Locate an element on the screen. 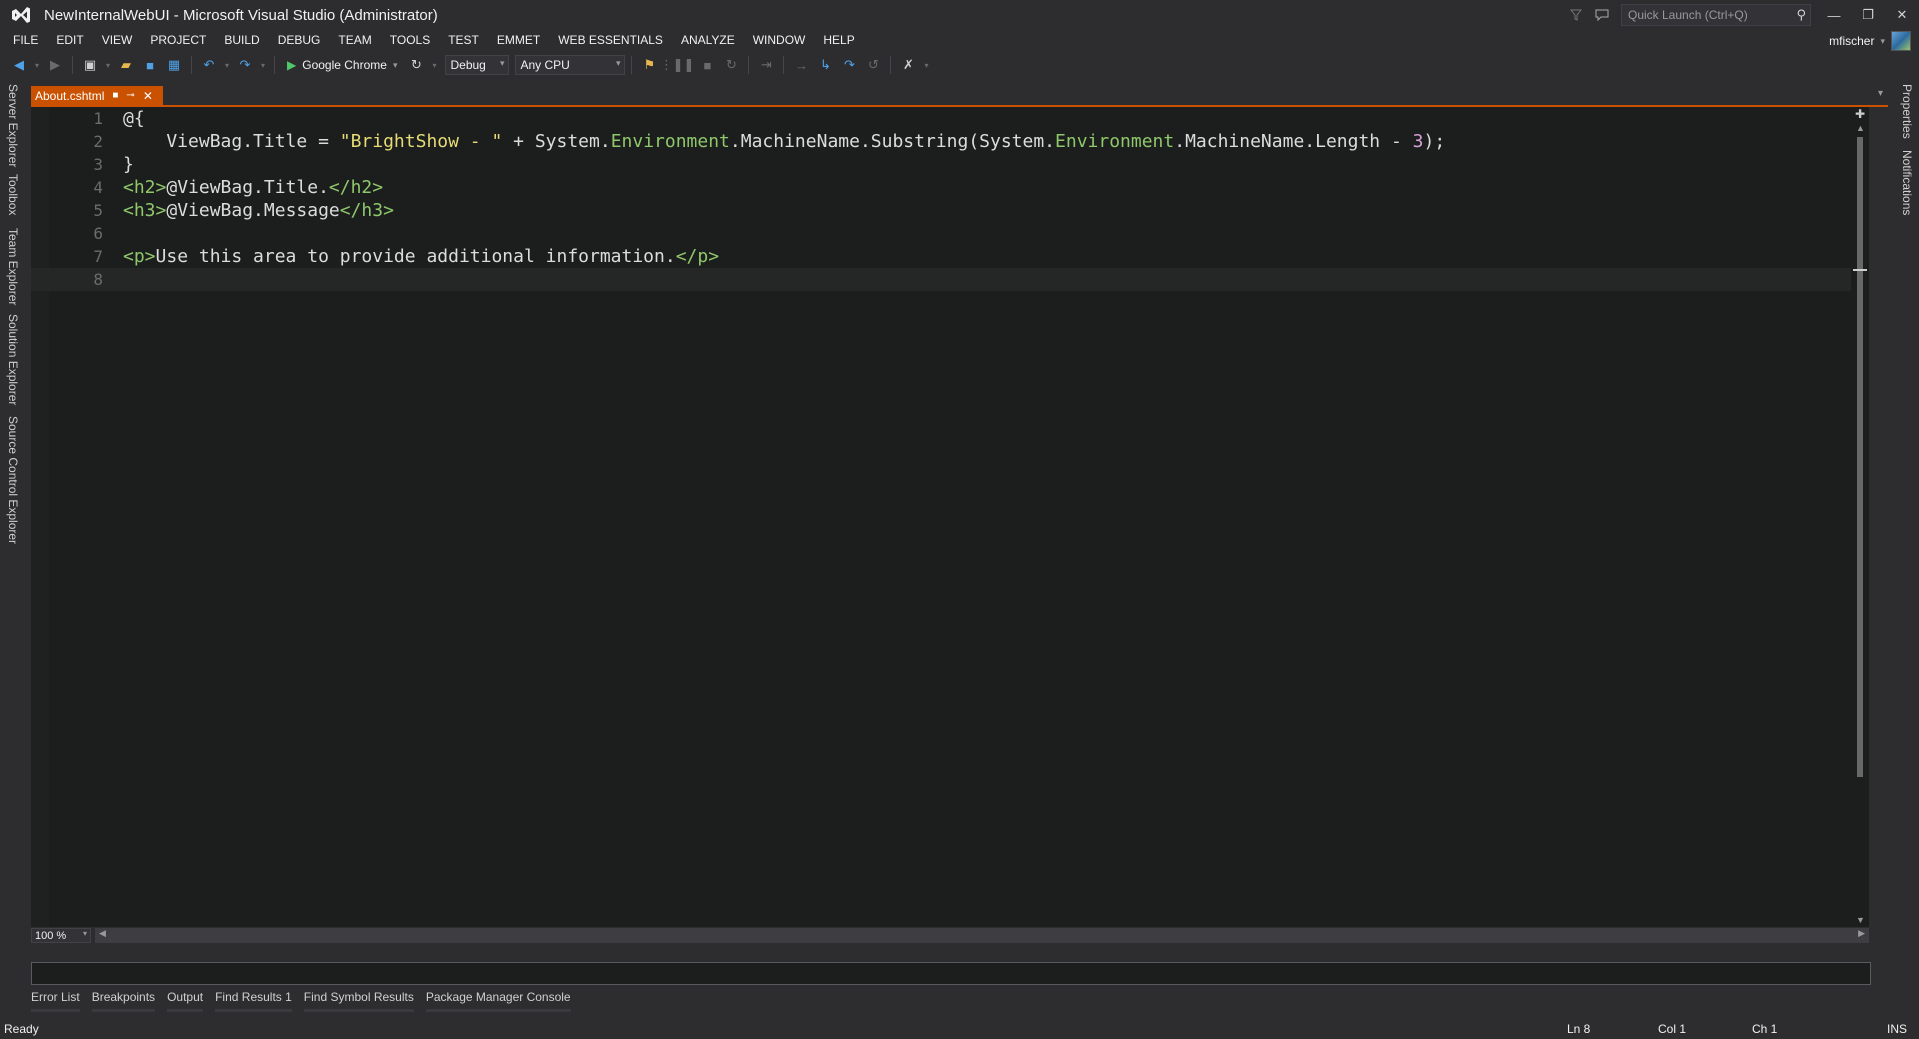 This screenshot has height=1039, width=1919. step-over-icon: ↷ is located at coordinates (849, 65).